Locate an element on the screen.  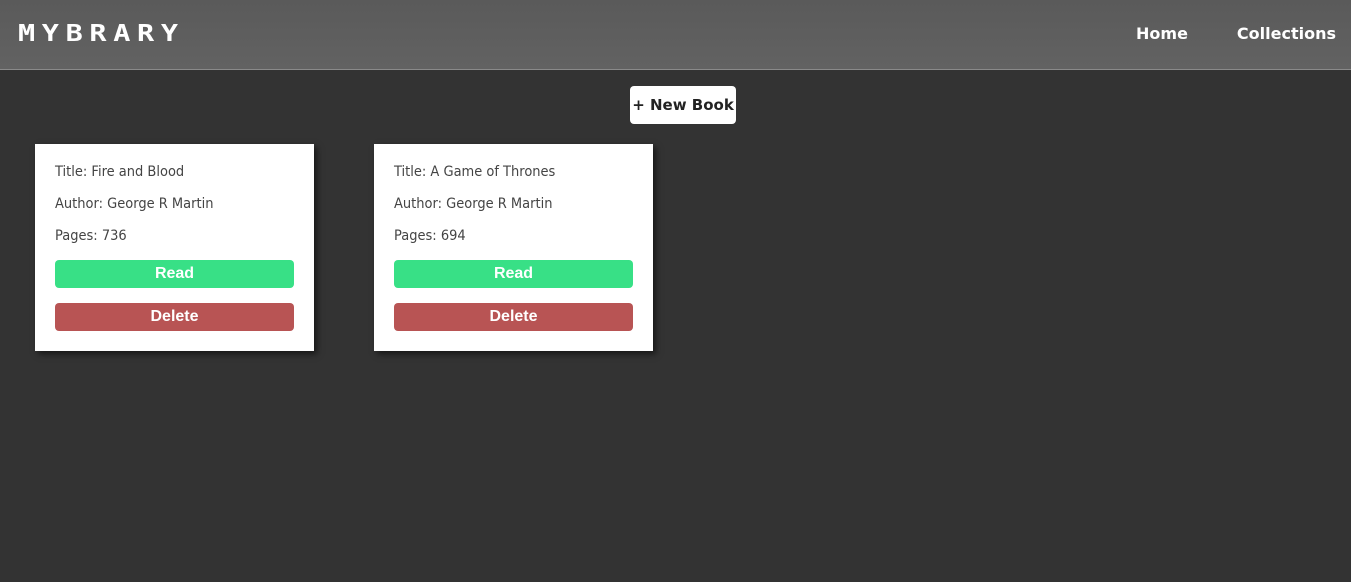
nav-link-home: Home is located at coordinates (1162, 35).